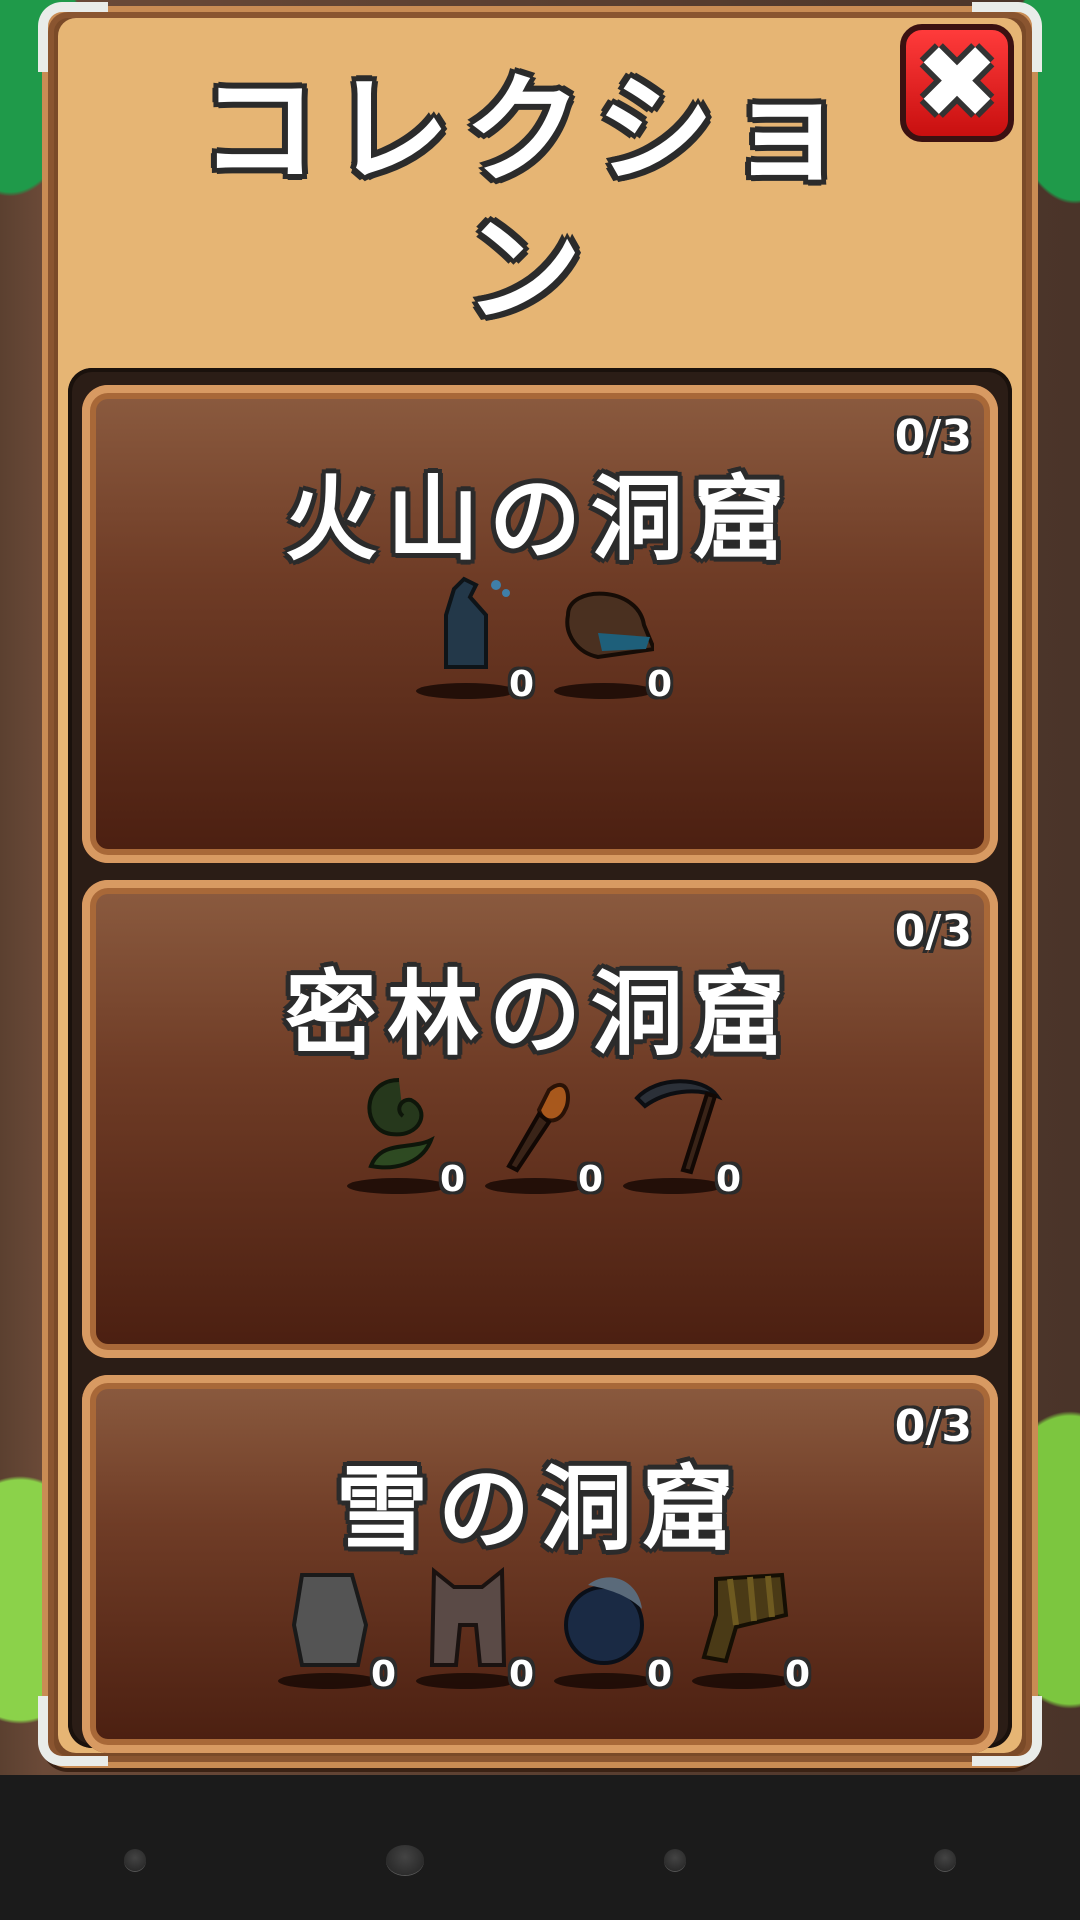 The height and width of the screenshot is (1920, 1080). I want to click on menu-button, so click(945, 1860).